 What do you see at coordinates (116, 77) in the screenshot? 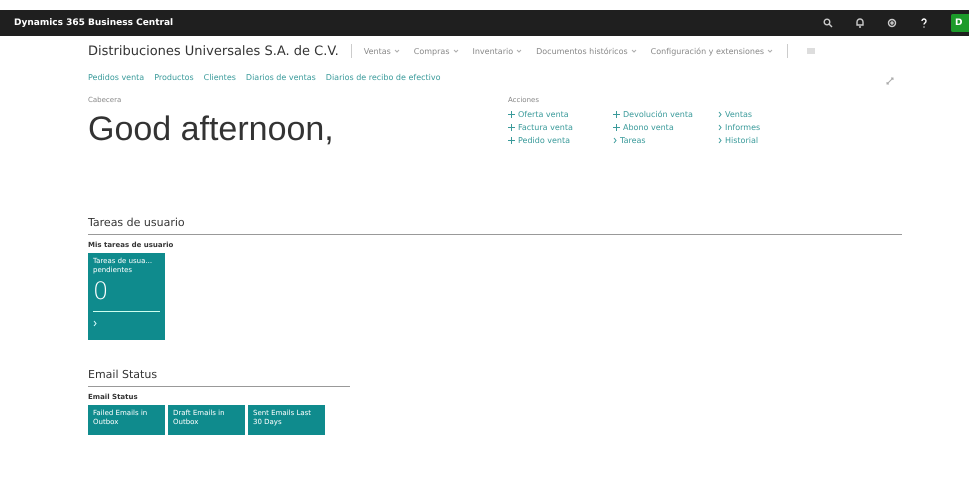
I see `nav-link: Pedidos venta` at bounding box center [116, 77].